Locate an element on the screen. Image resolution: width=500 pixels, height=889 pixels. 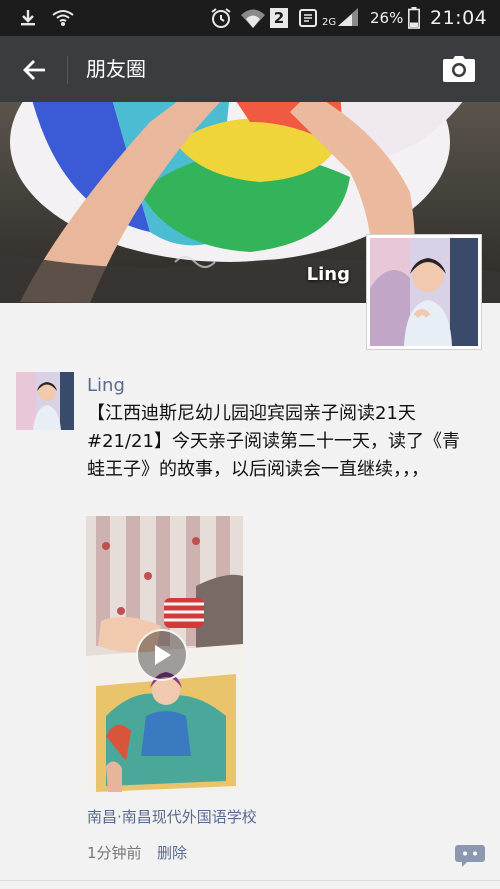
camera-icon is located at coordinates (459, 69).